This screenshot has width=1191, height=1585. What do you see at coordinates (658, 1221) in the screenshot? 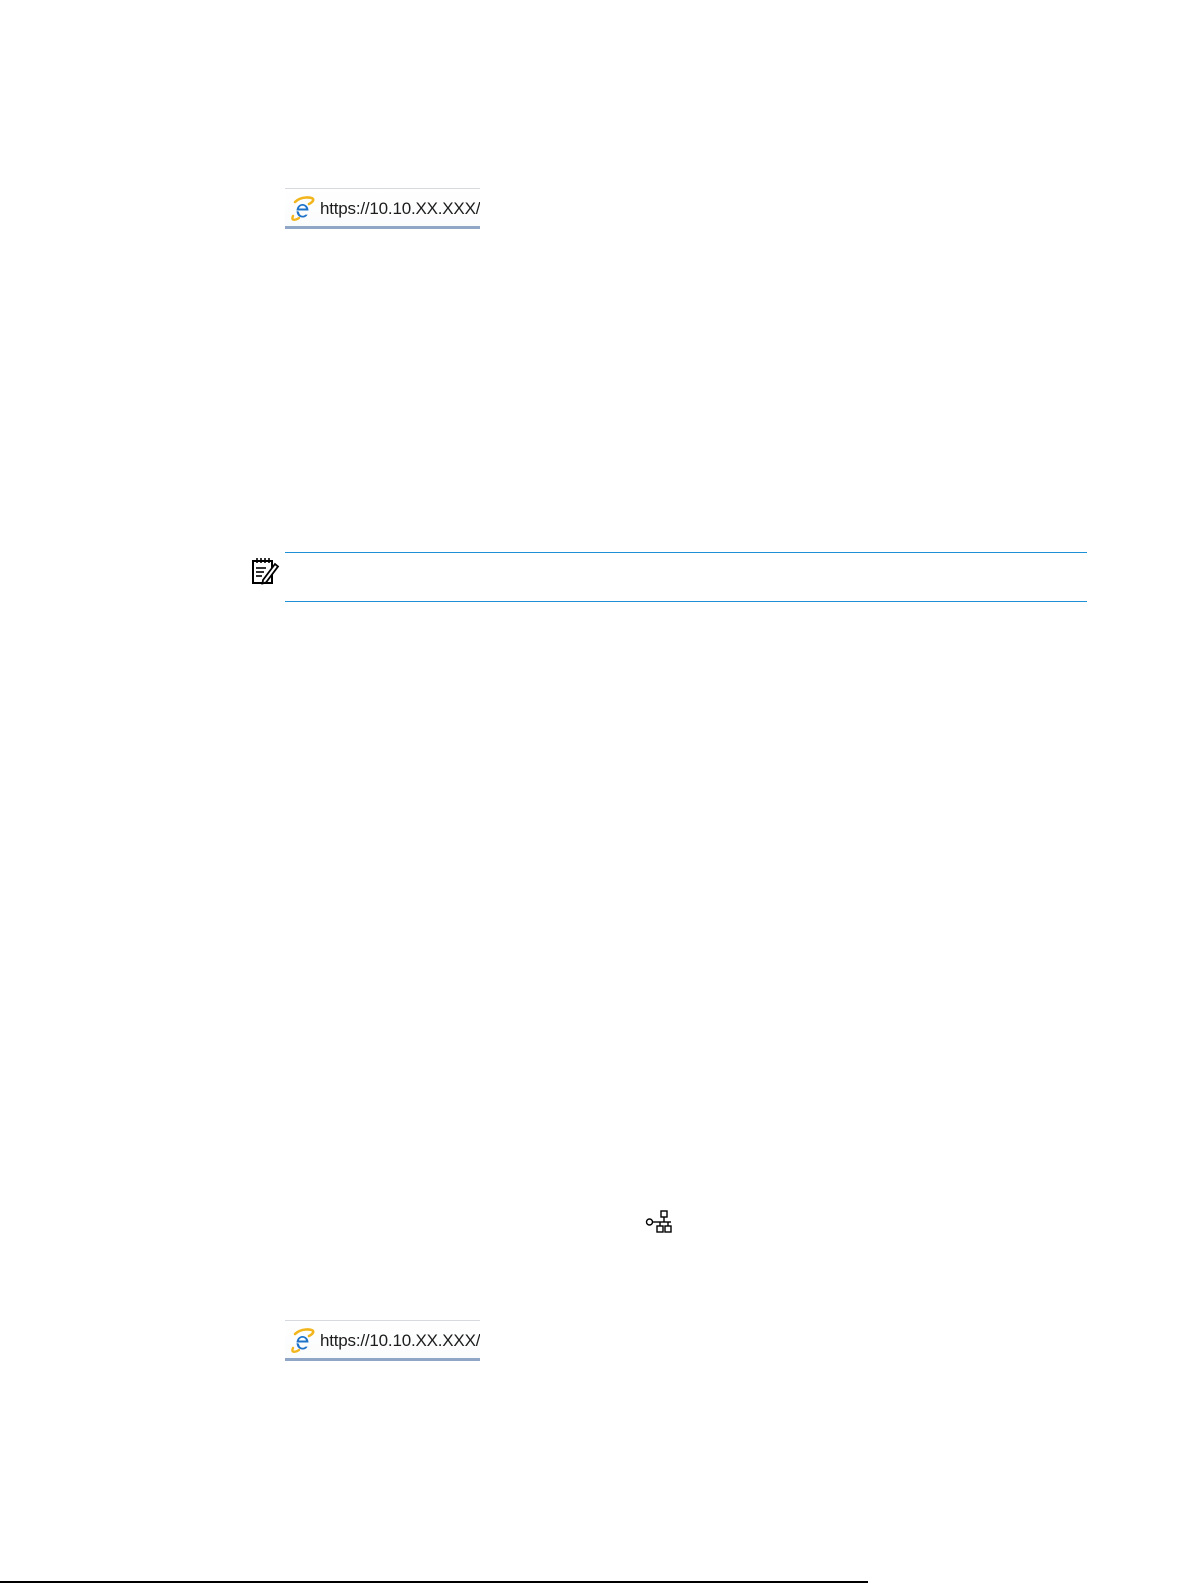
I see `network-icon` at bounding box center [658, 1221].